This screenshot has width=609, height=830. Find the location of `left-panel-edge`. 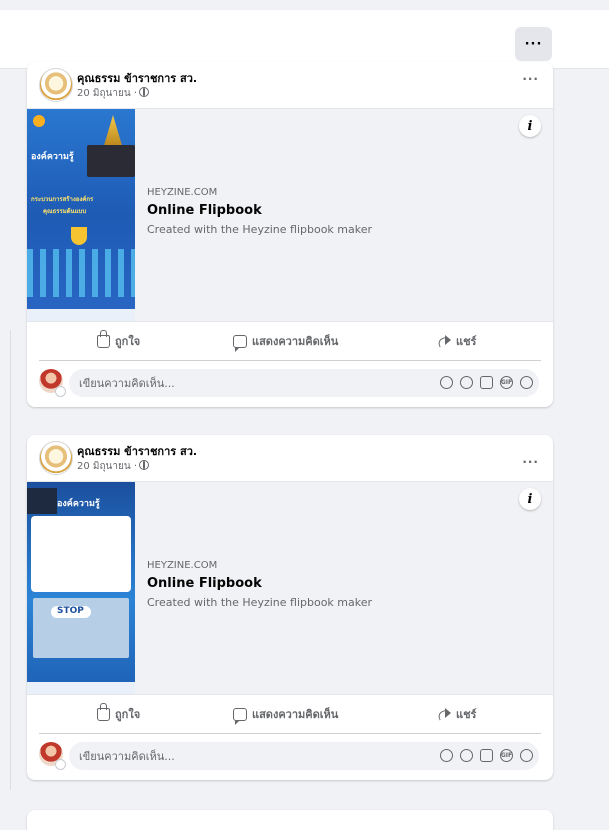

left-panel-edge is located at coordinates (5, 560).